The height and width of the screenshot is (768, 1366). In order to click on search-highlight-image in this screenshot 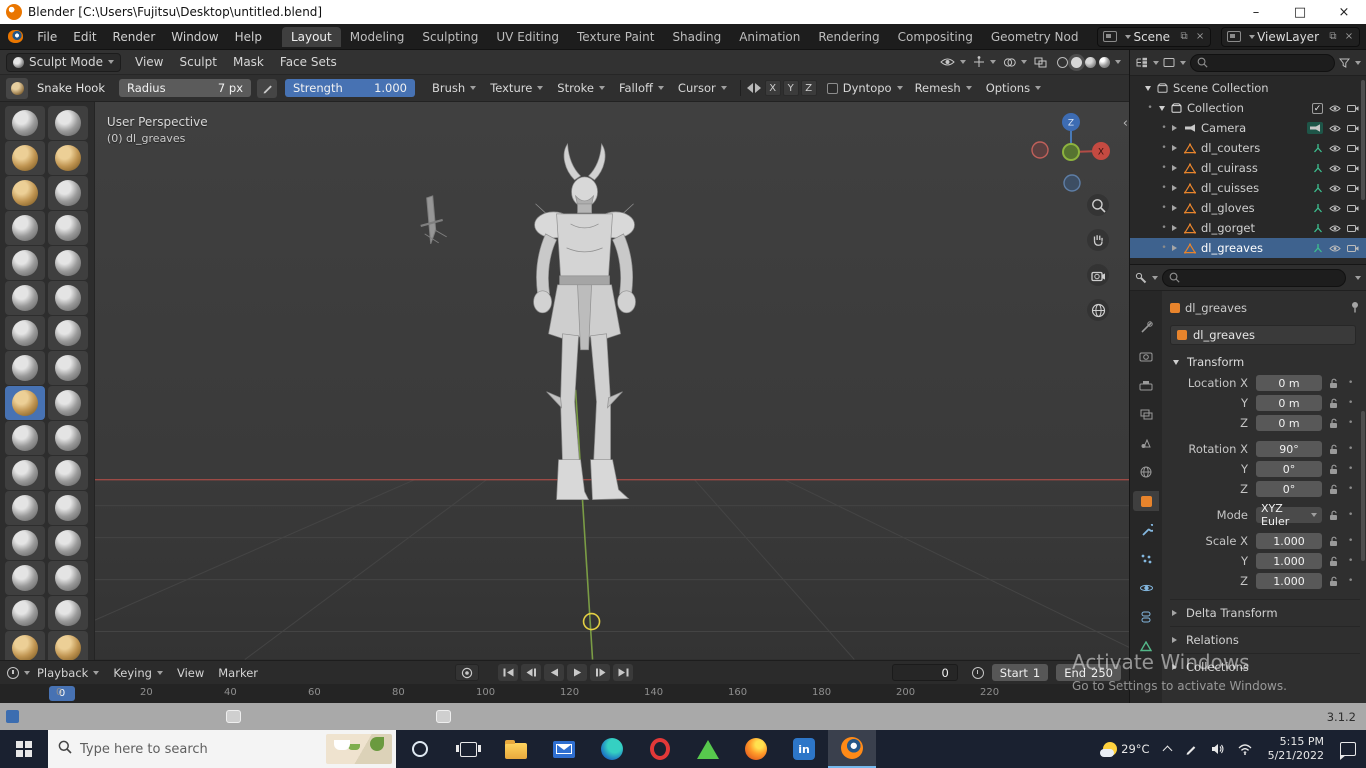, I will do `click(359, 749)`.